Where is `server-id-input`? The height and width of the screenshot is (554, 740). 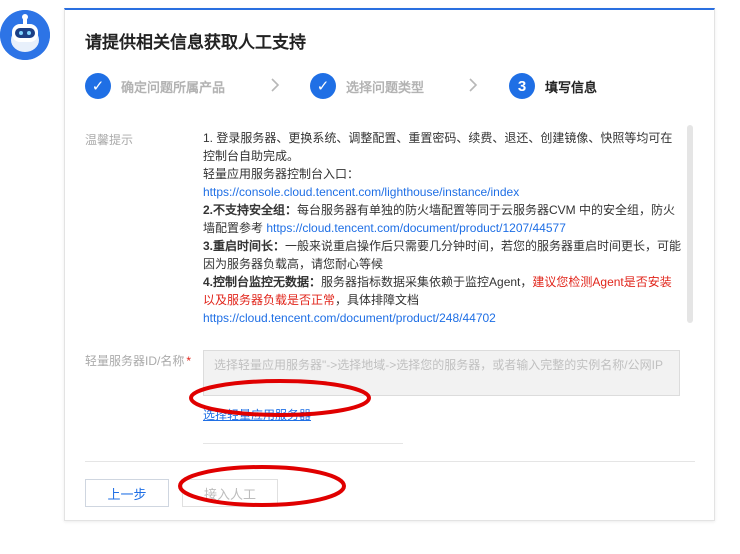 server-id-input is located at coordinates (441, 373).